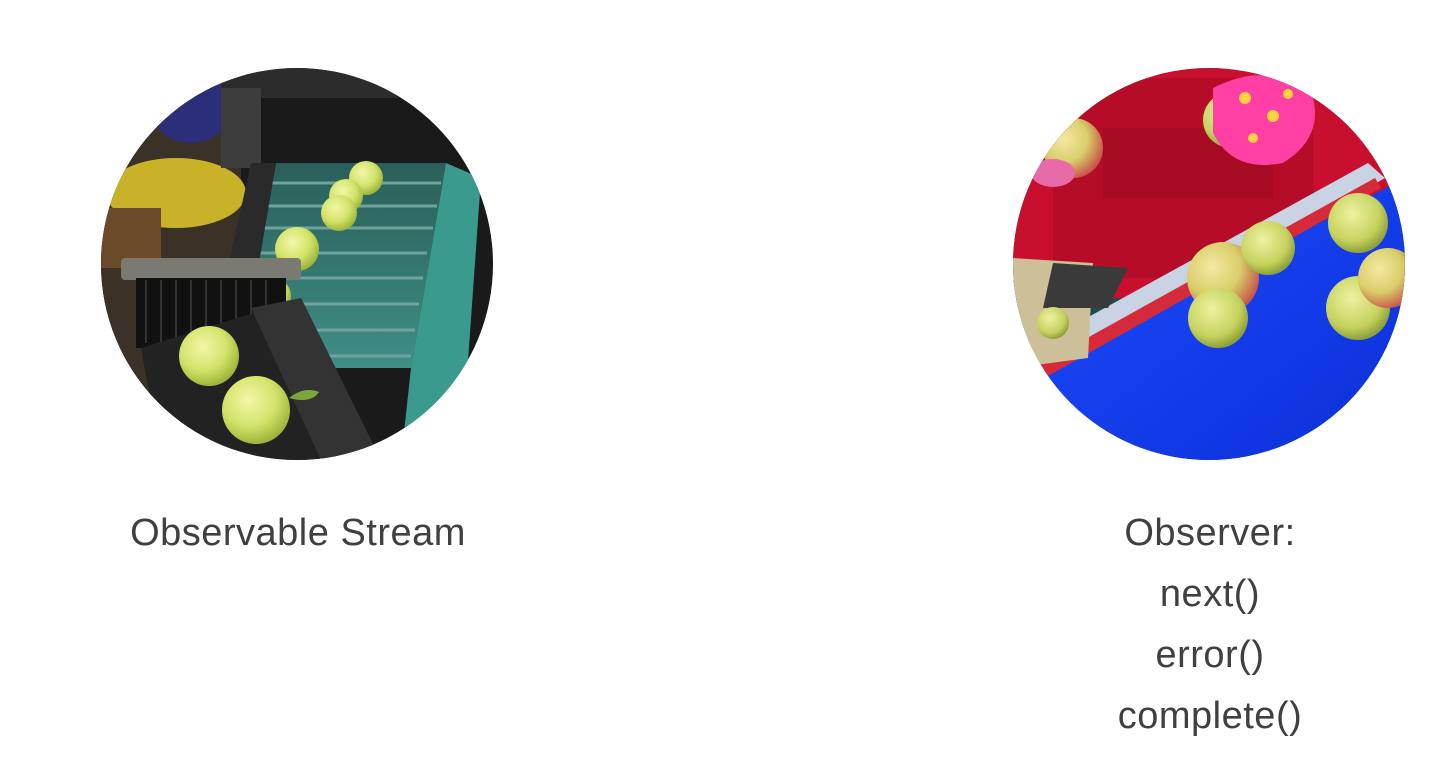 This screenshot has height=768, width=1446. Describe the element at coordinates (1210, 594) in the screenshot. I see `observer-next-method: next()` at that location.